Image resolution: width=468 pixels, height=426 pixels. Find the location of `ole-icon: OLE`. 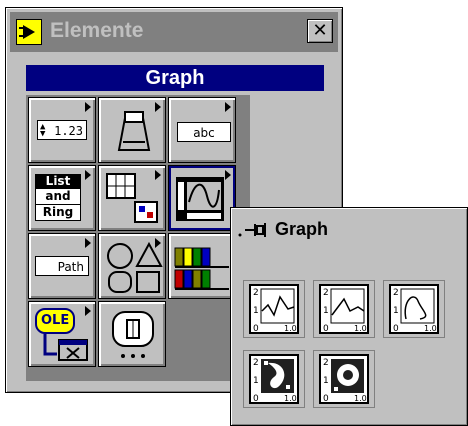

ole-icon: OLE is located at coordinates (55, 321).